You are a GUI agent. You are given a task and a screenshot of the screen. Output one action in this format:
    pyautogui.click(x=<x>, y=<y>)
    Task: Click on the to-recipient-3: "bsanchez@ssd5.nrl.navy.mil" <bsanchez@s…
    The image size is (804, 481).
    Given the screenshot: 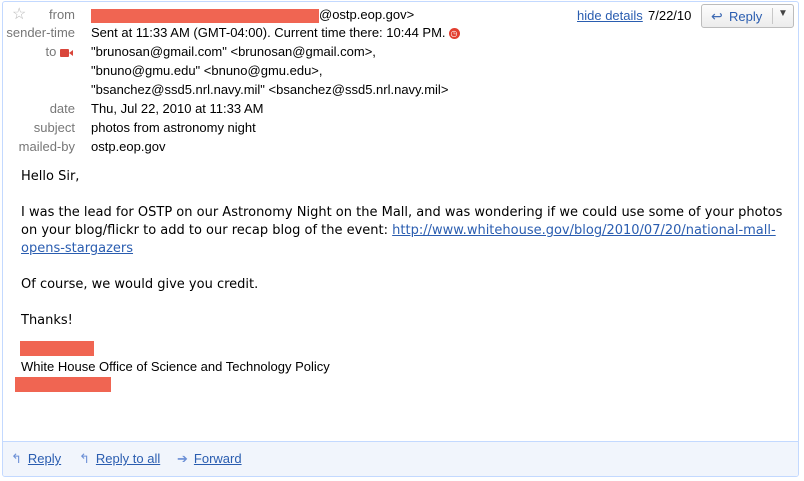 What is the action you would take?
    pyautogui.click(x=270, y=89)
    